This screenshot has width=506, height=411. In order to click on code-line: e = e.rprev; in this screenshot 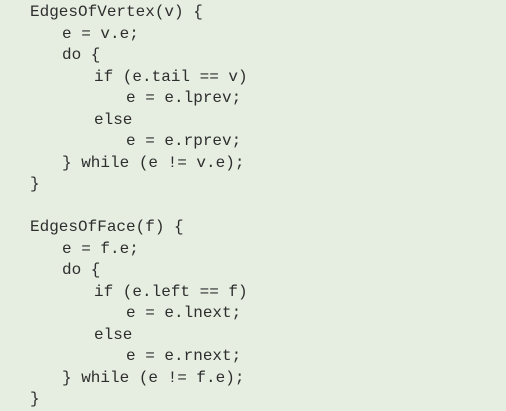, I will do `click(184, 141)`.